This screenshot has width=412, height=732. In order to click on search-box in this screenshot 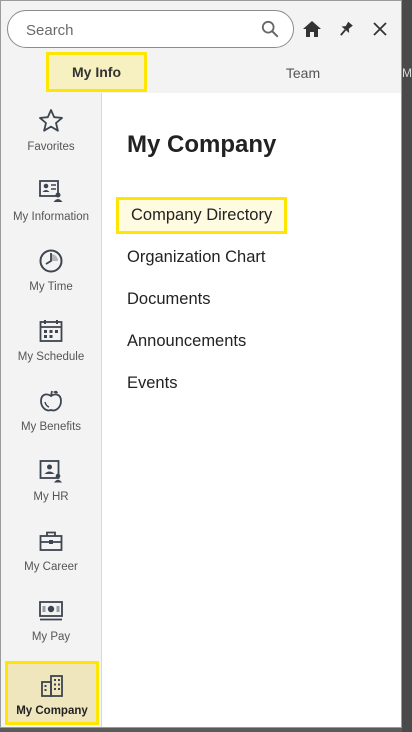, I will do `click(150, 29)`.